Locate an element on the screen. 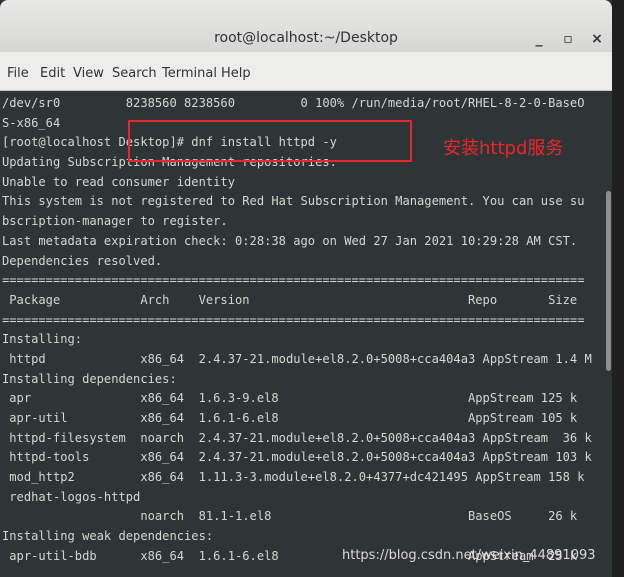  annotation-highlight-box is located at coordinates (270, 141).